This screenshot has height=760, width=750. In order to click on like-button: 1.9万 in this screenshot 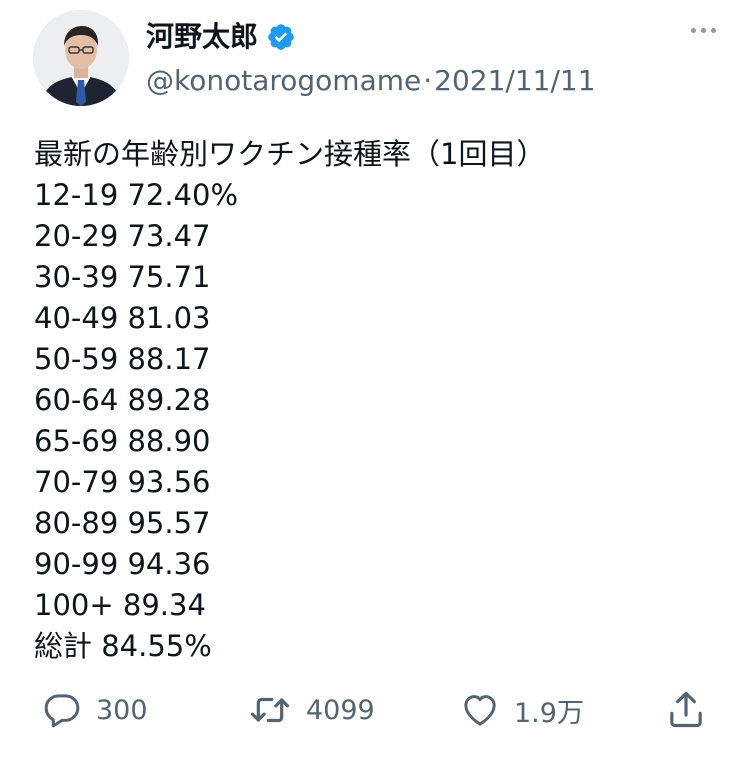, I will do `click(522, 710)`.